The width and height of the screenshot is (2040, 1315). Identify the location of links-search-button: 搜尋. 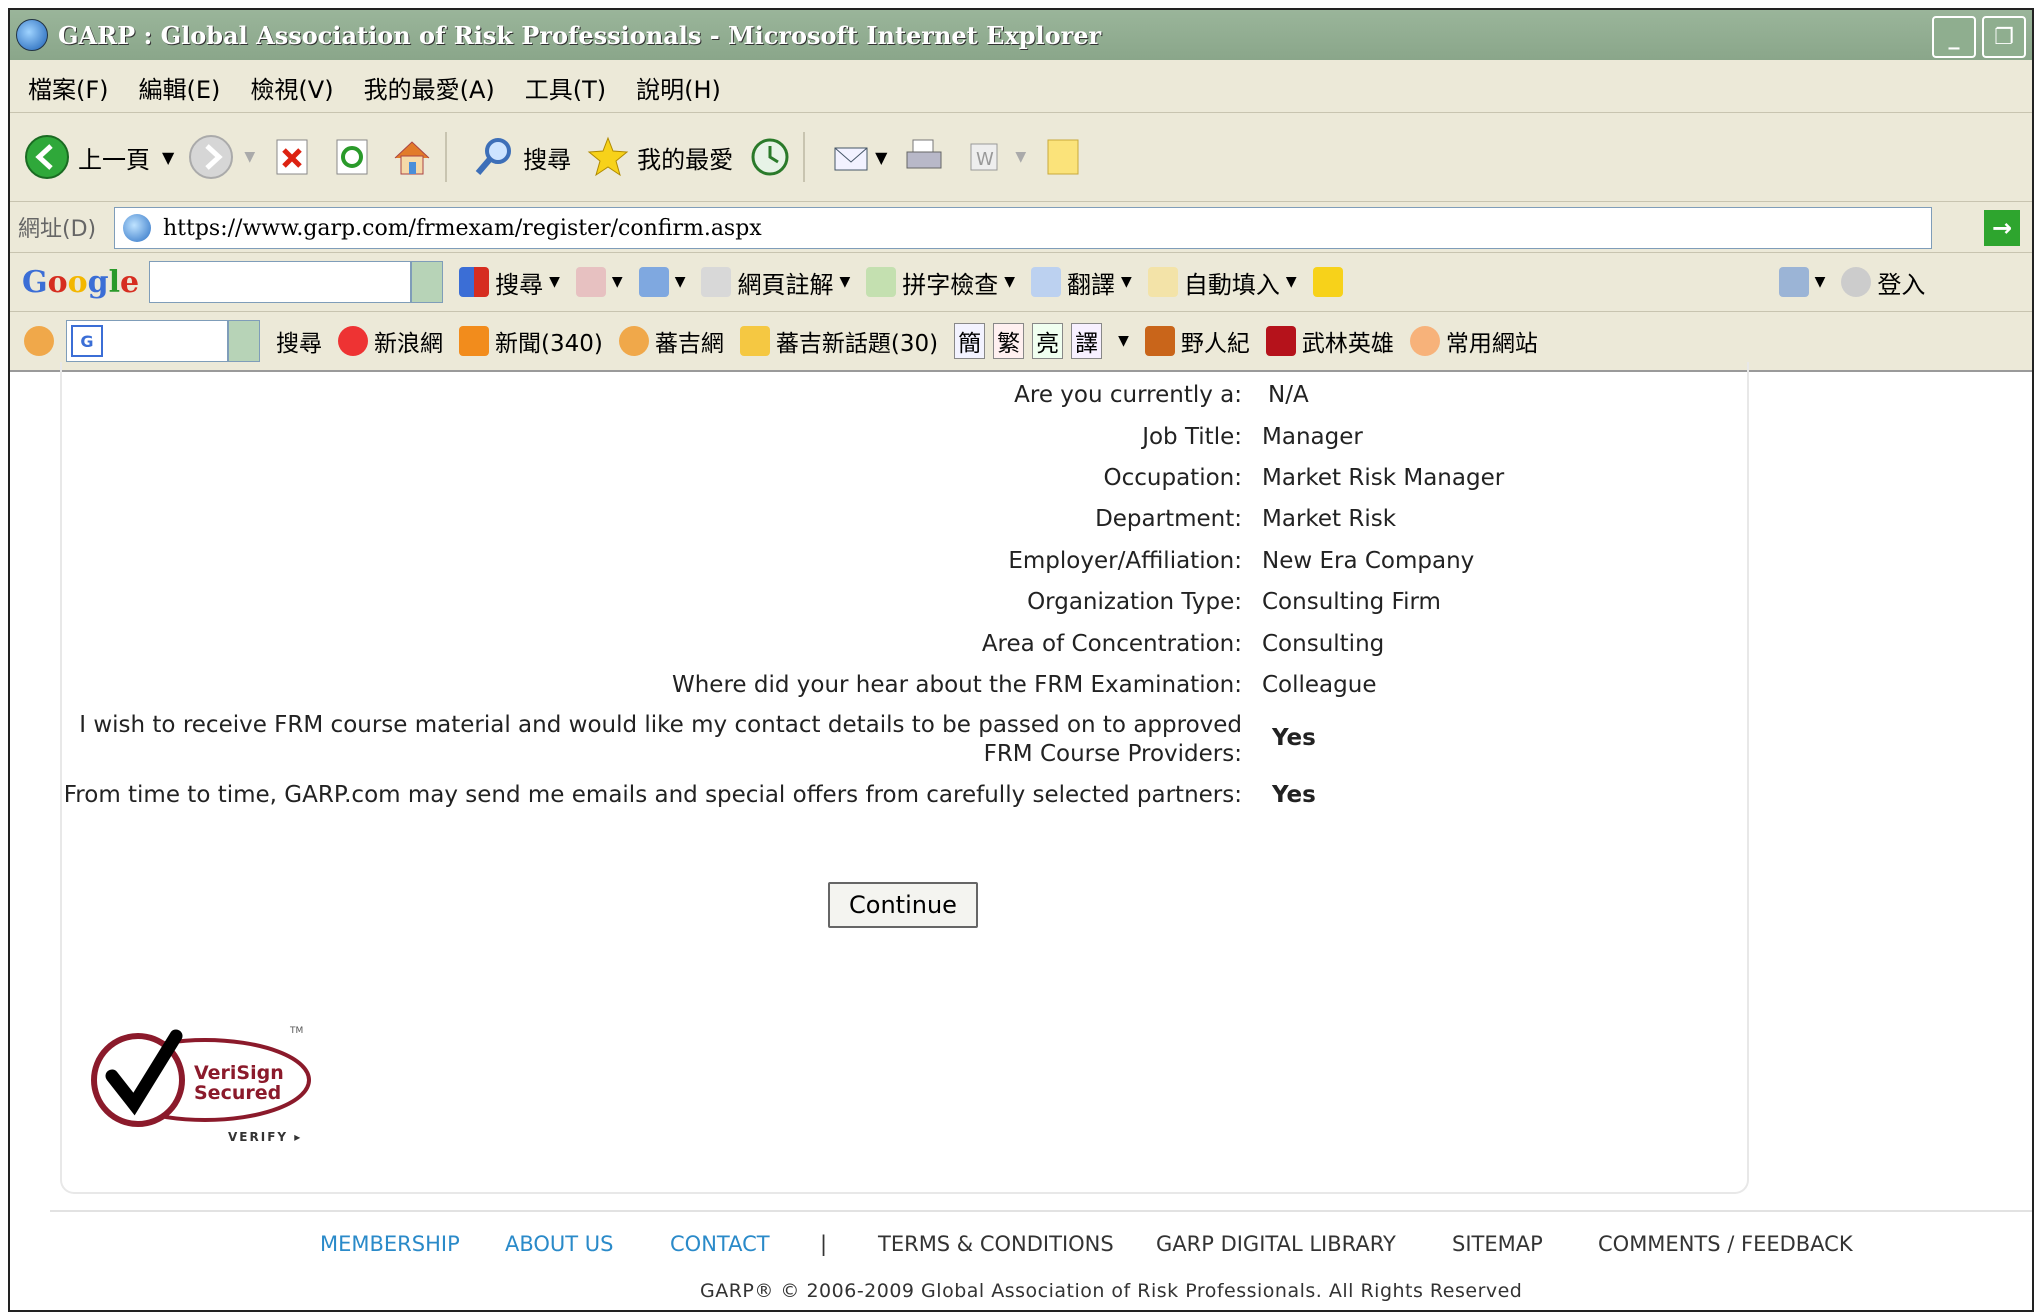
(299, 341).